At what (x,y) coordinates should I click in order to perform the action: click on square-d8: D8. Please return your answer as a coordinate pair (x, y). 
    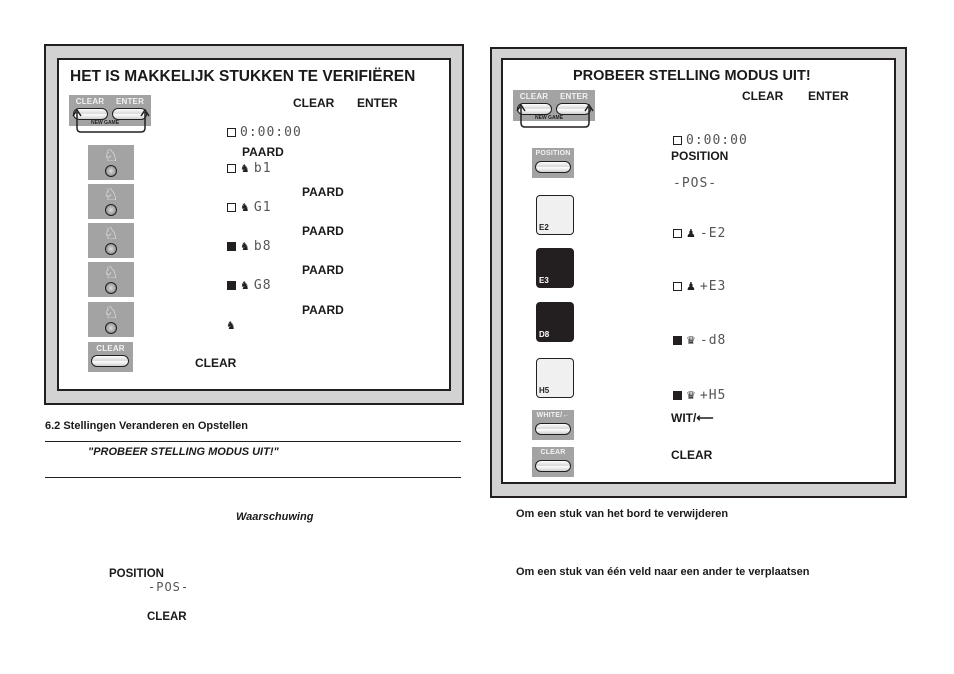
    Looking at the image, I should click on (555, 322).